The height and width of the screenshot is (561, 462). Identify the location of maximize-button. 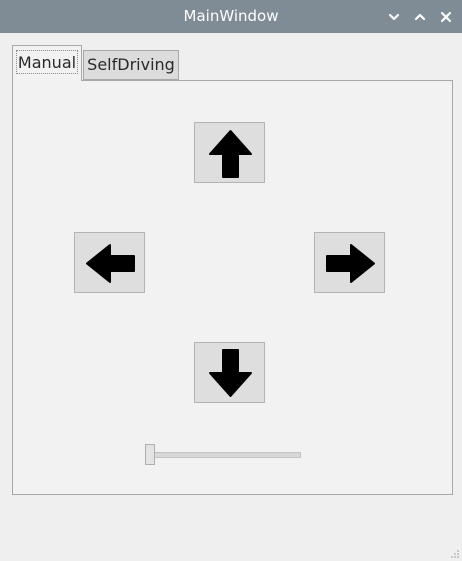
(420, 17).